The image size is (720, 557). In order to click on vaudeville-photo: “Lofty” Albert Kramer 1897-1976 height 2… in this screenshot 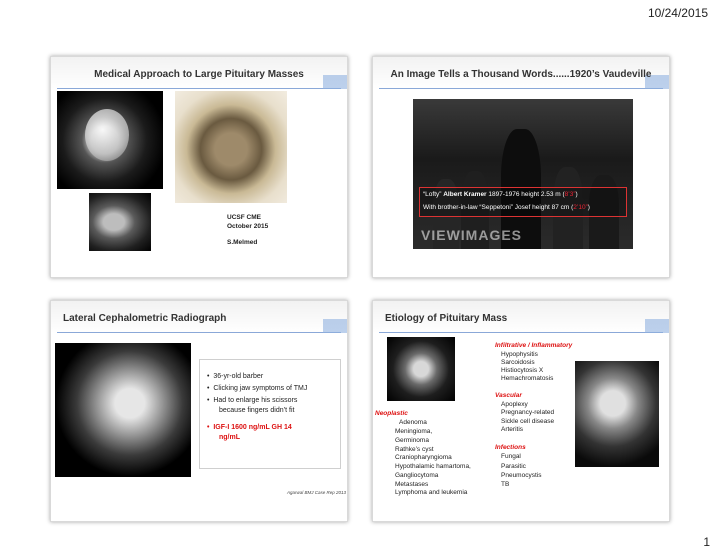, I will do `click(523, 174)`.